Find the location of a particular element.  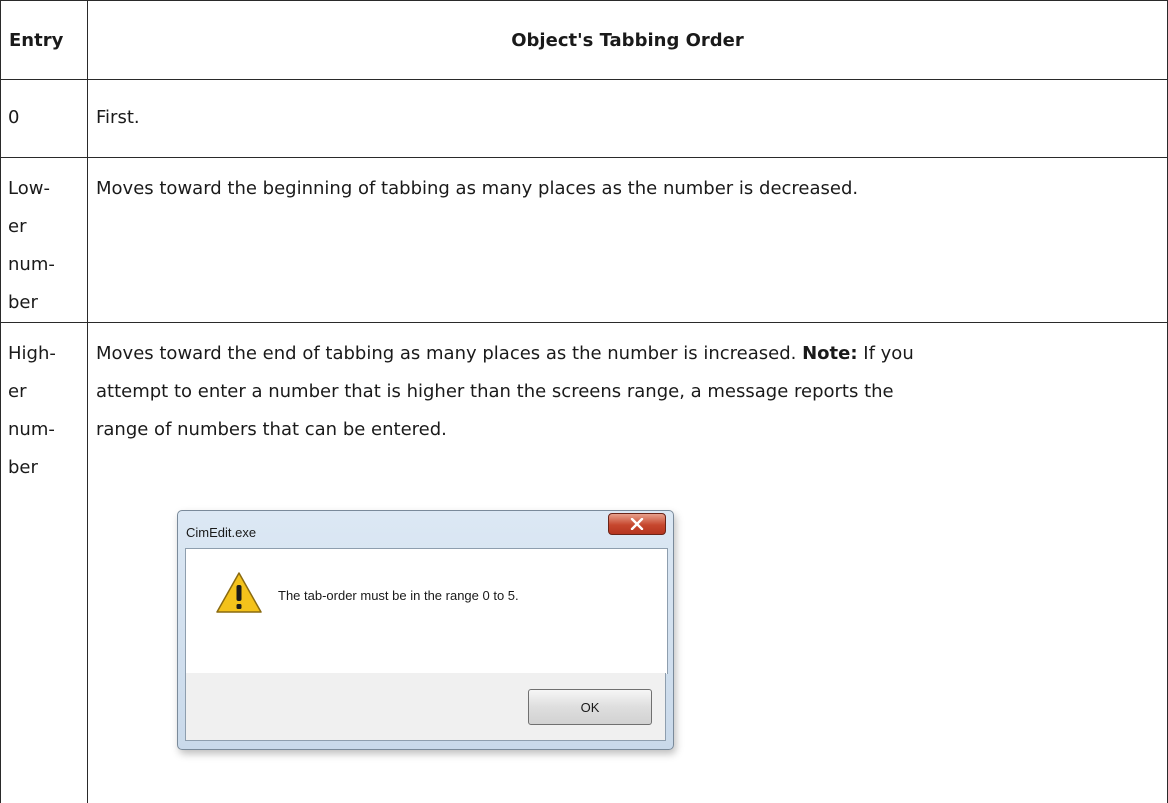

warning-icon is located at coordinates (239, 592).